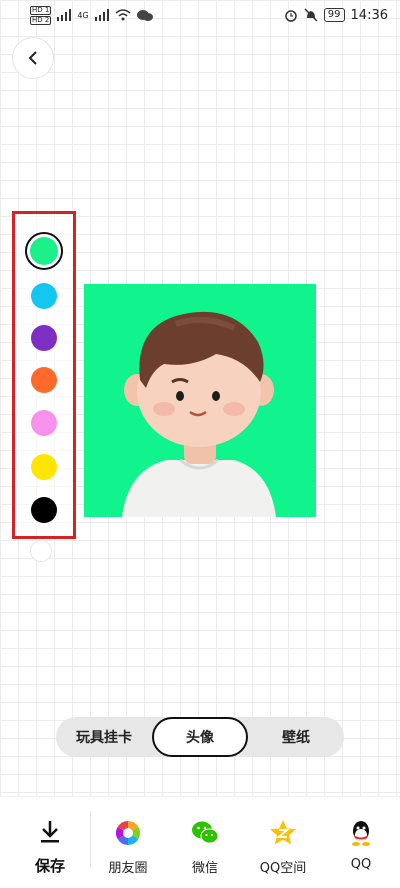 This screenshot has height=888, width=400. What do you see at coordinates (50, 832) in the screenshot?
I see `download-icon` at bounding box center [50, 832].